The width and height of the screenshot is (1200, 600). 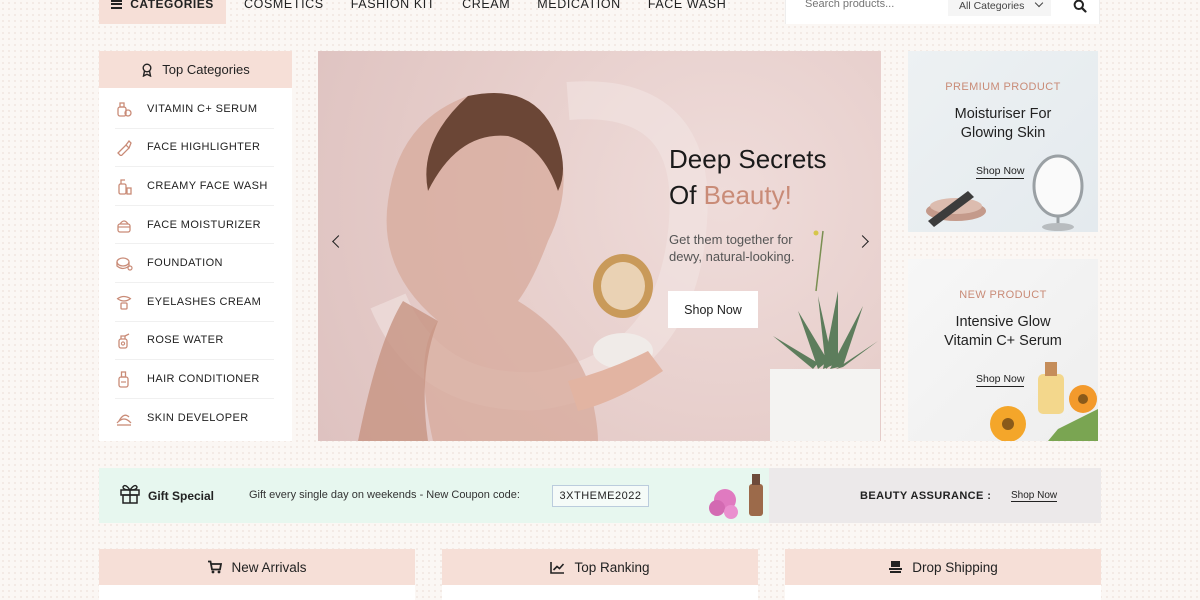 I want to click on promo-title: Intensive Glow Vitamin C+ Serum, so click(x=1003, y=332).